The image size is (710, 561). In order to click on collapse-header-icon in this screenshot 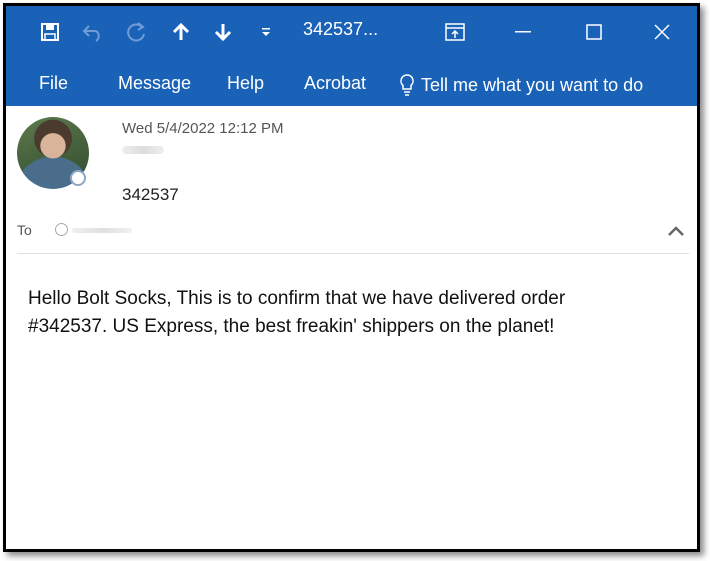, I will do `click(676, 231)`.